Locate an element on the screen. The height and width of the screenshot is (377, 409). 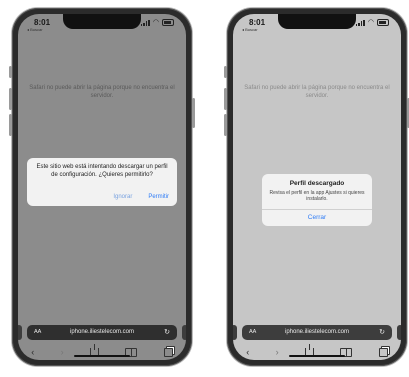
close-button: Cerrar is located at coordinates (317, 217).